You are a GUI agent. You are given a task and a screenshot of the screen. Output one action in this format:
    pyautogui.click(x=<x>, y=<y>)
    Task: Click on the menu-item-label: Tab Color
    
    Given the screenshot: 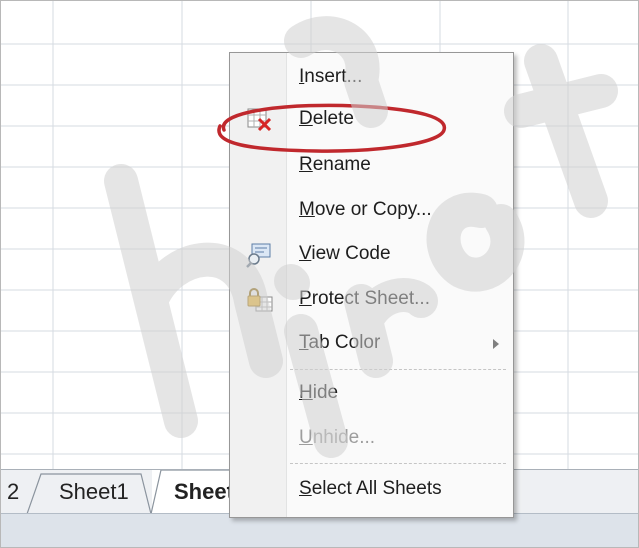 What is the action you would take?
    pyautogui.click(x=340, y=342)
    